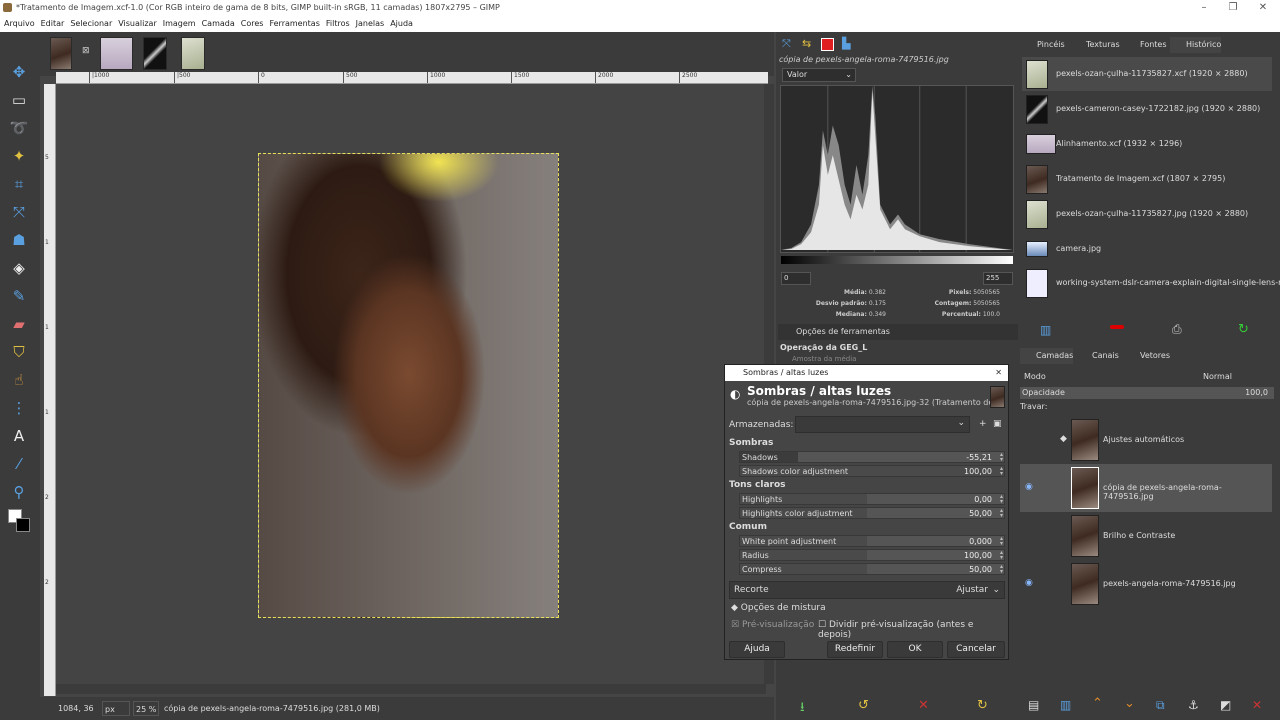 The height and width of the screenshot is (720, 1280). What do you see at coordinates (19, 268) in the screenshot?
I see `bucket-fill-icon: ◈` at bounding box center [19, 268].